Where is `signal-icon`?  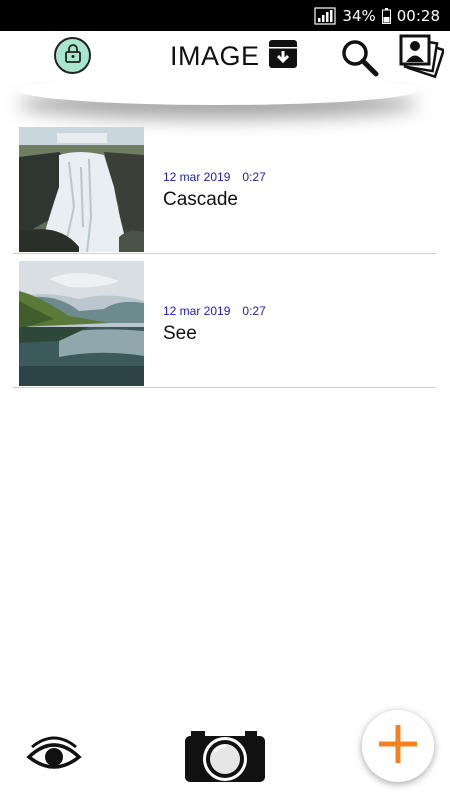 signal-icon is located at coordinates (325, 15).